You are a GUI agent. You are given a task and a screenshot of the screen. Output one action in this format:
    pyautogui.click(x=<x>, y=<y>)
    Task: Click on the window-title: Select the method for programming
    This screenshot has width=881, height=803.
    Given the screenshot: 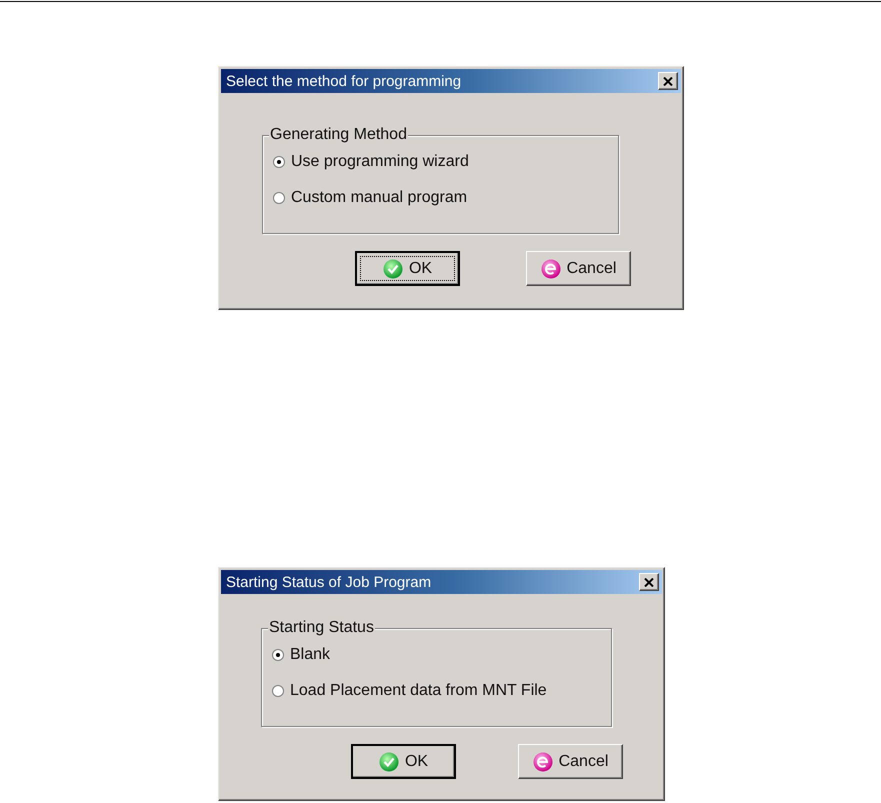 What is the action you would take?
    pyautogui.click(x=344, y=81)
    